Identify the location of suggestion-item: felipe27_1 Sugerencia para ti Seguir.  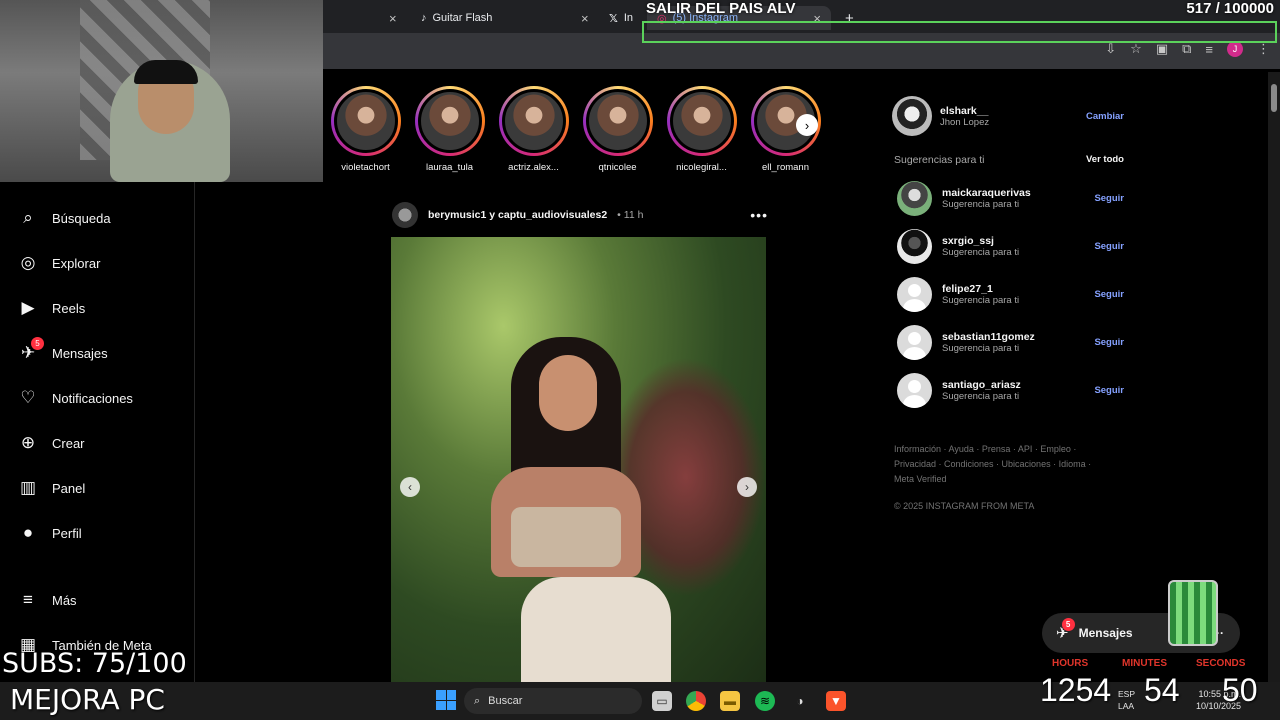
(1010, 294).